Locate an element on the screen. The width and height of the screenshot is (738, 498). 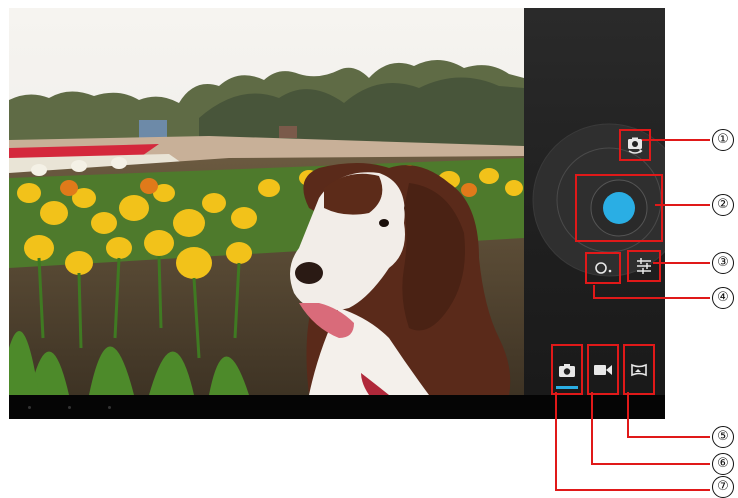
settings-sliders-icon is located at coordinates (644, 266).